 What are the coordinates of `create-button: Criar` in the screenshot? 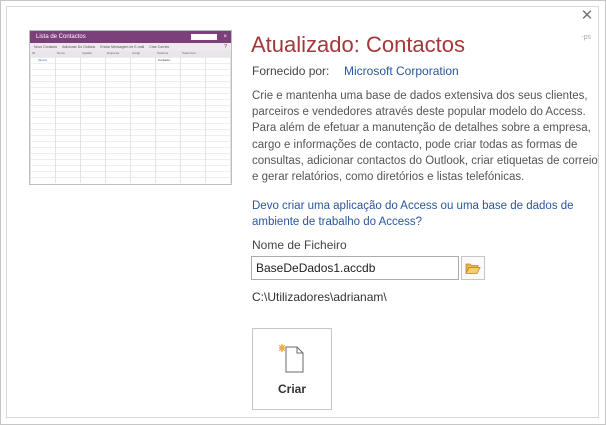 It's located at (292, 369).